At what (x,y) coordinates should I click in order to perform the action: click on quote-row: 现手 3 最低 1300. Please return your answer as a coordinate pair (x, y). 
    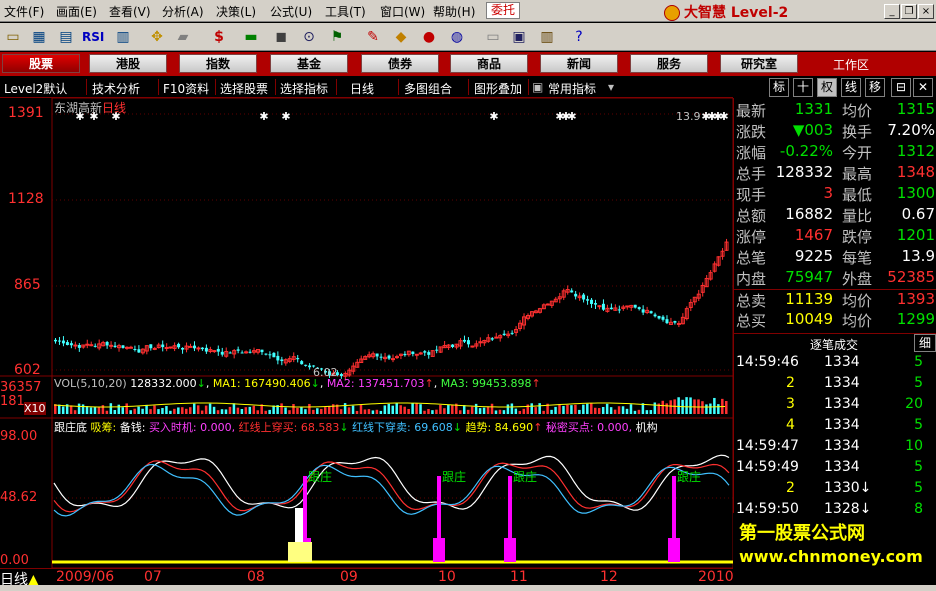
    Looking at the image, I should click on (835, 194).